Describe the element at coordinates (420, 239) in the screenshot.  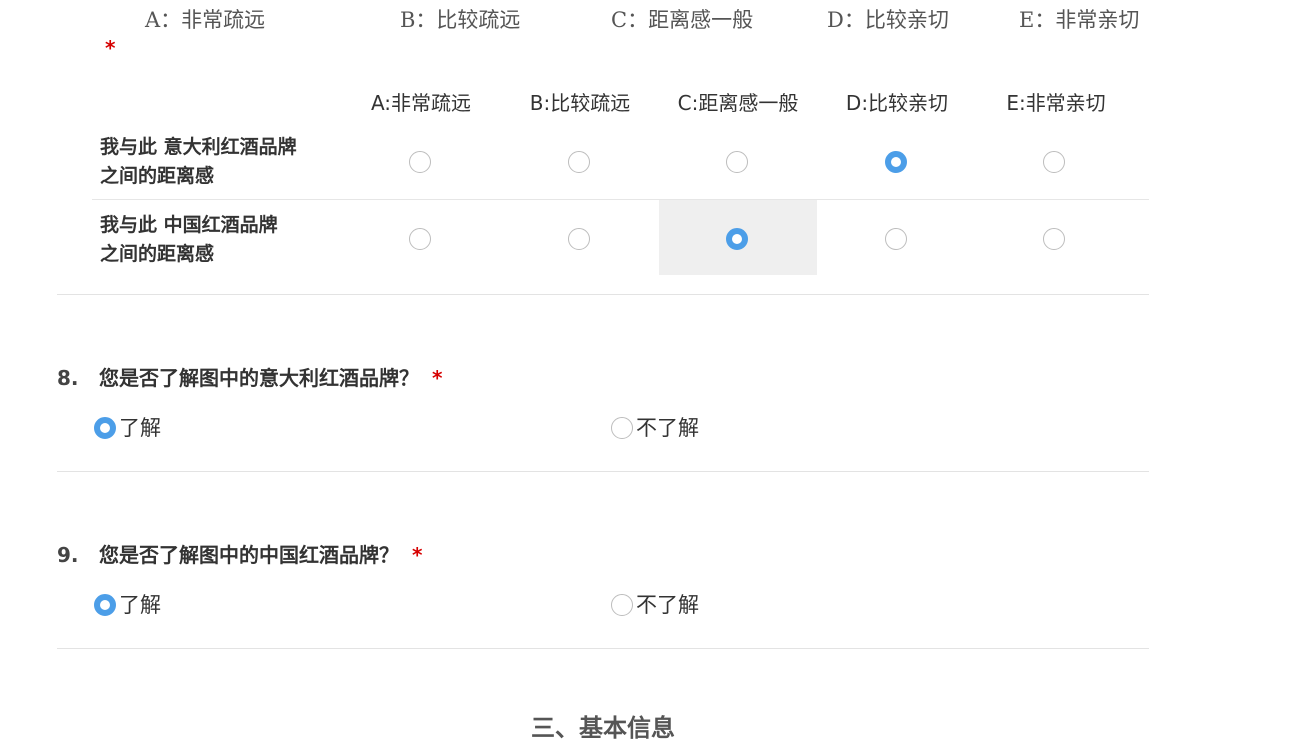
I see `matrix-radio-row2-a` at that location.